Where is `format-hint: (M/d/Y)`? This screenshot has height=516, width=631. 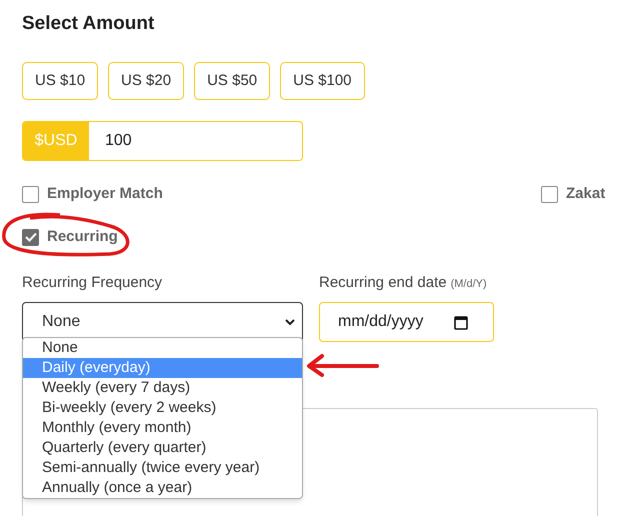 format-hint: (M/d/Y) is located at coordinates (468, 284).